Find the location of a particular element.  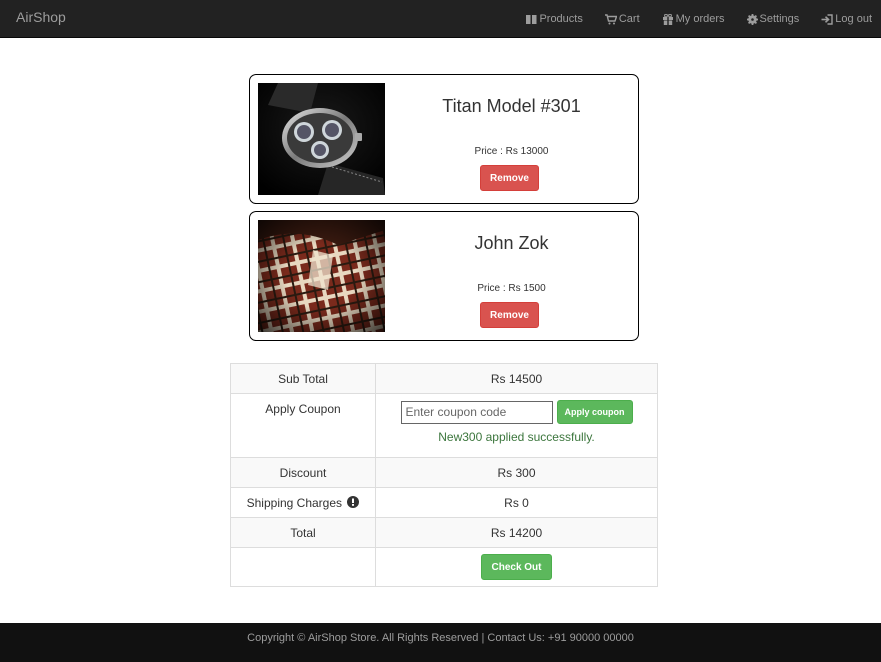

table-row: Shipping Charges Rs 0 is located at coordinates (444, 502).